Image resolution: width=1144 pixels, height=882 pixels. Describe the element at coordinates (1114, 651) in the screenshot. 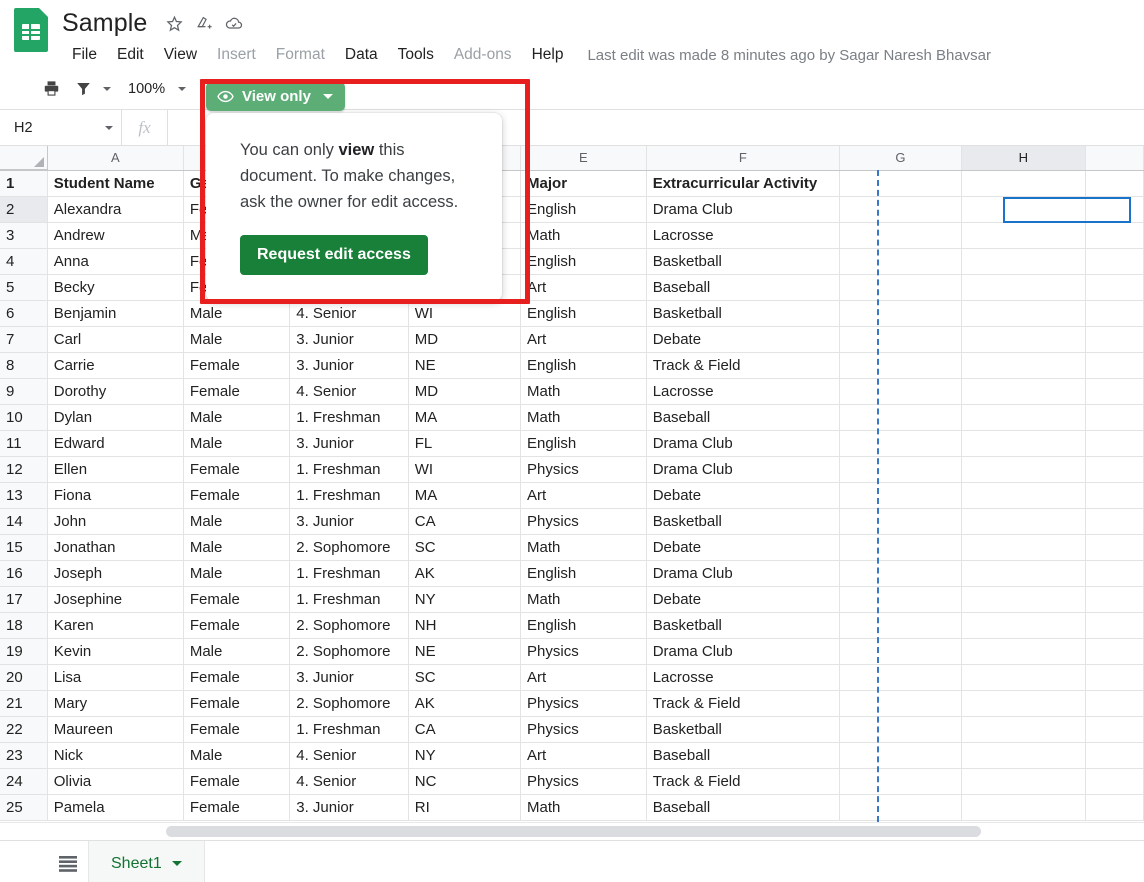

I see `cell-i19` at that location.